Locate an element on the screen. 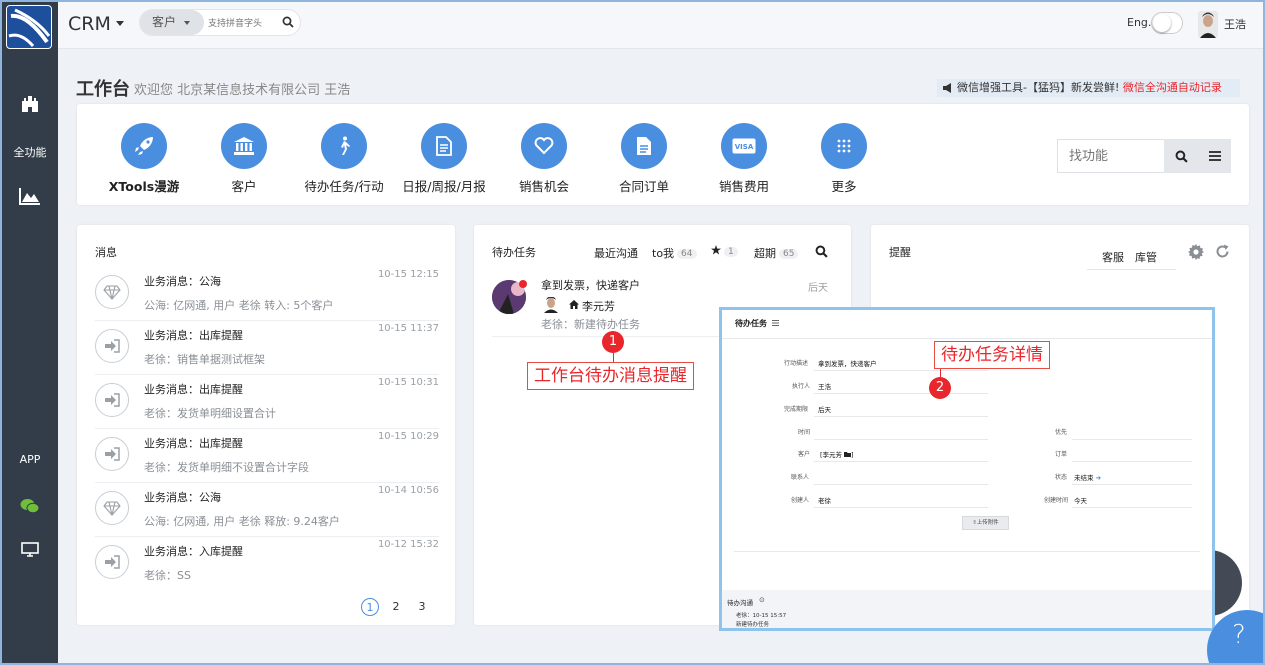  status-value: 未结束 ➔ is located at coordinates (1087, 477).